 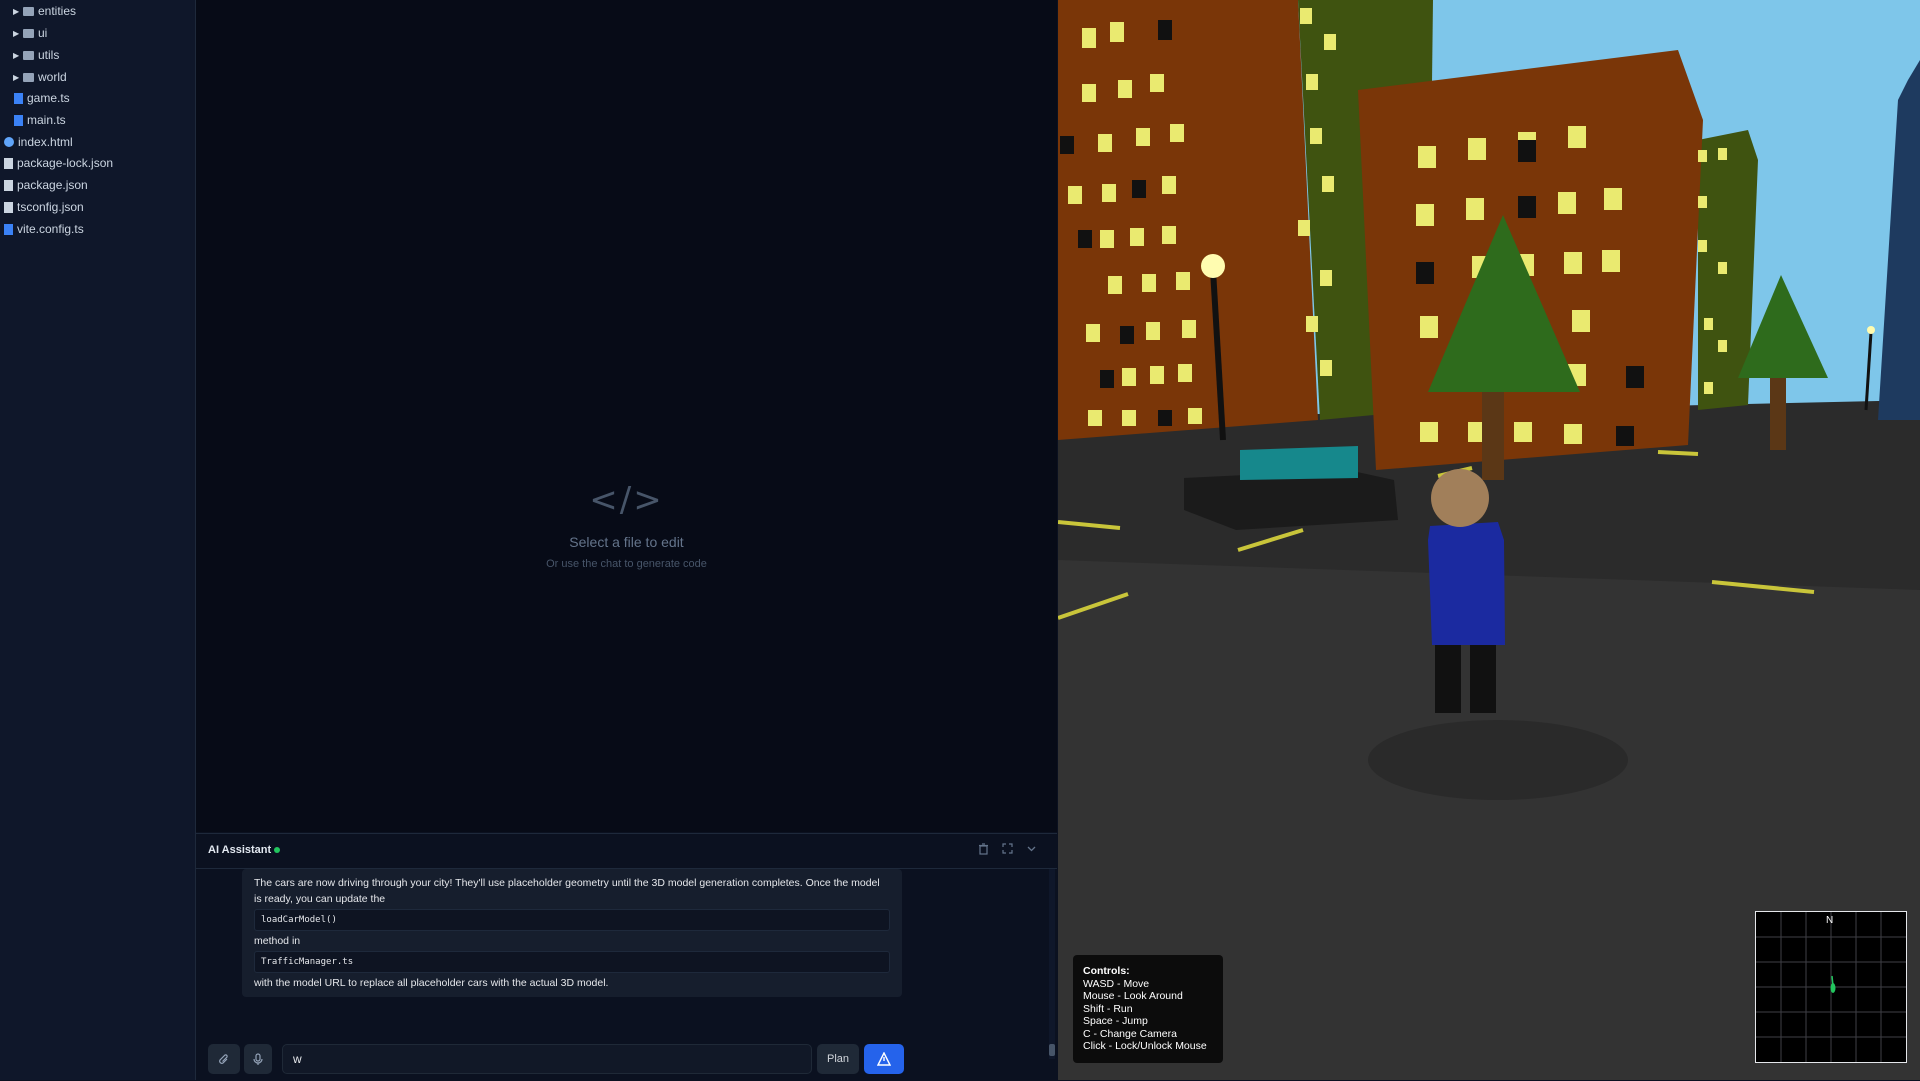 I want to click on car-top, so click(x=1299, y=463).